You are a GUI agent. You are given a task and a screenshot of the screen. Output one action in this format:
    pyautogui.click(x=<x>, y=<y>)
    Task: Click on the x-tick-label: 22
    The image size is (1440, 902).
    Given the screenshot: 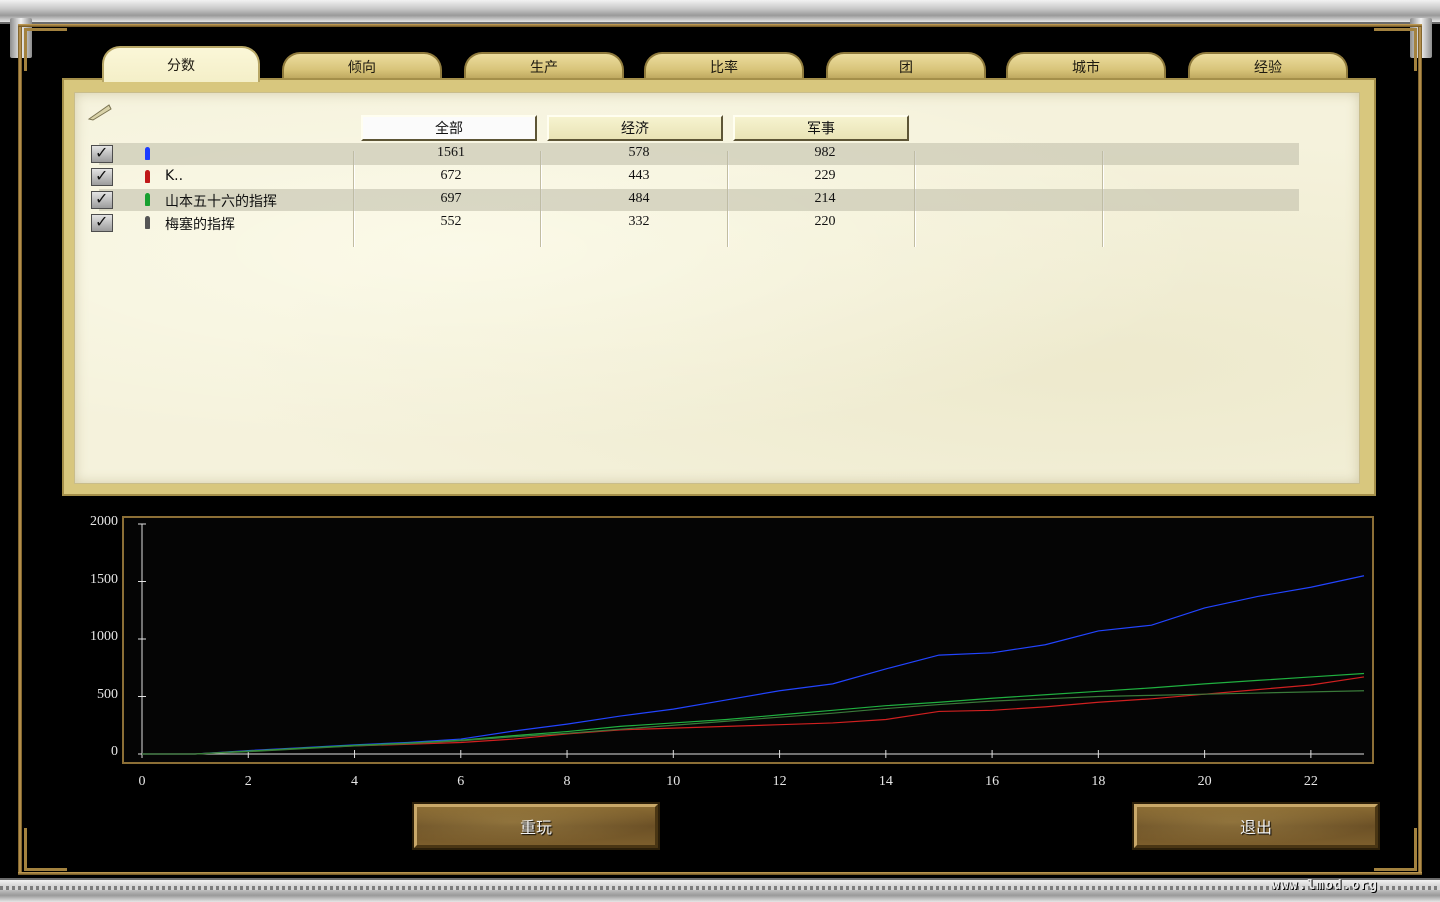 What is the action you would take?
    pyautogui.click(x=1310, y=781)
    